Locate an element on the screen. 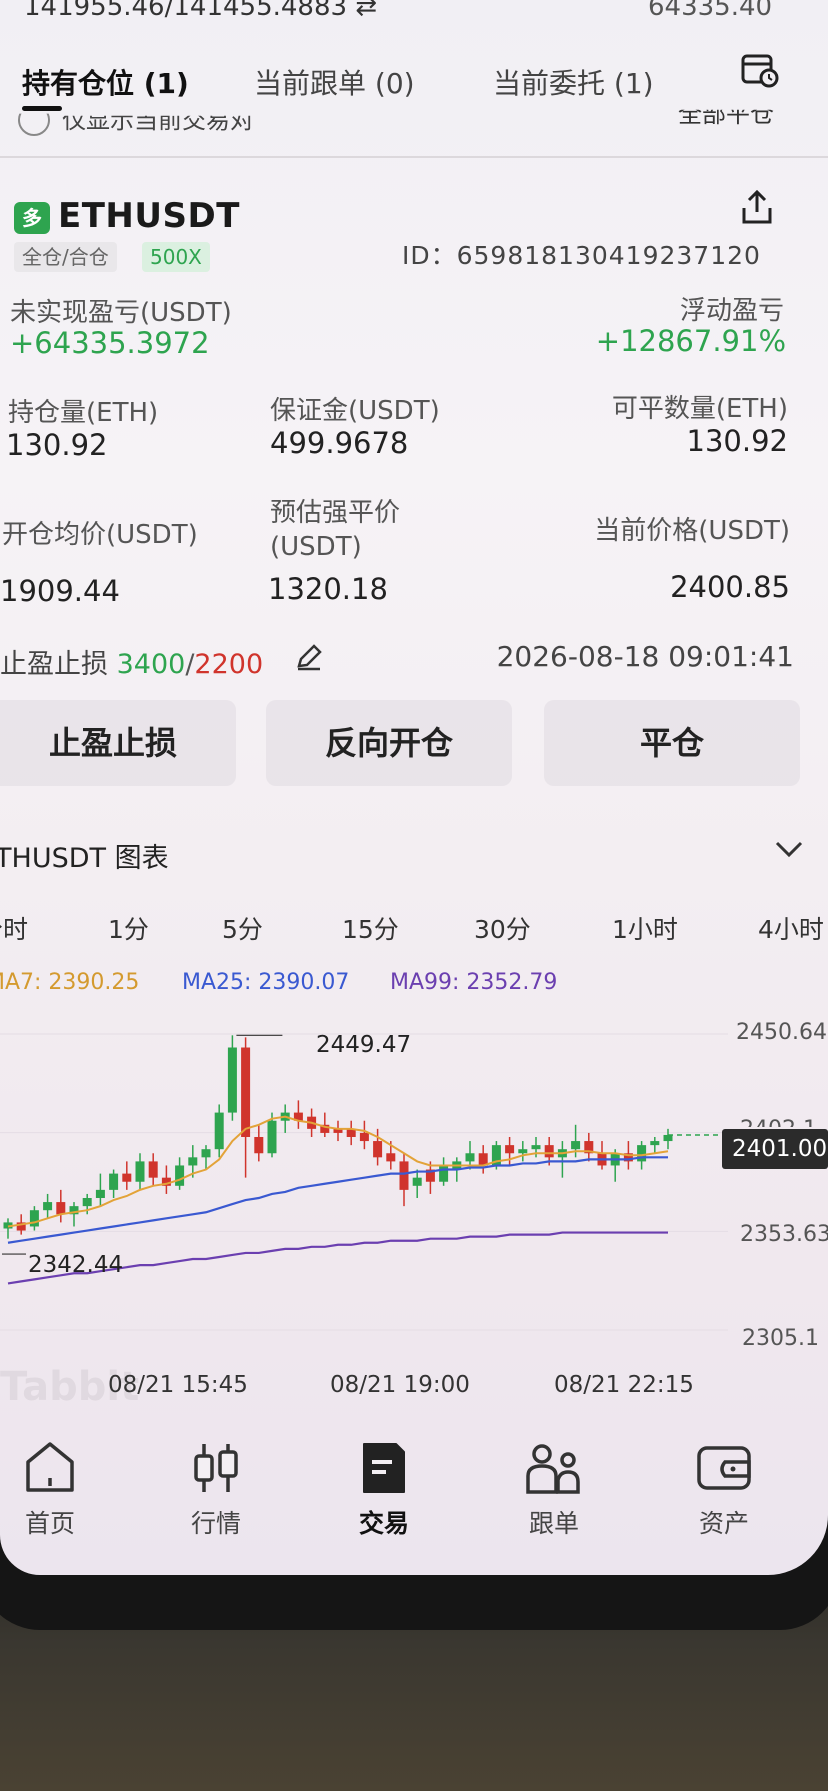  nav-home: 首页 is located at coordinates (50, 1490).